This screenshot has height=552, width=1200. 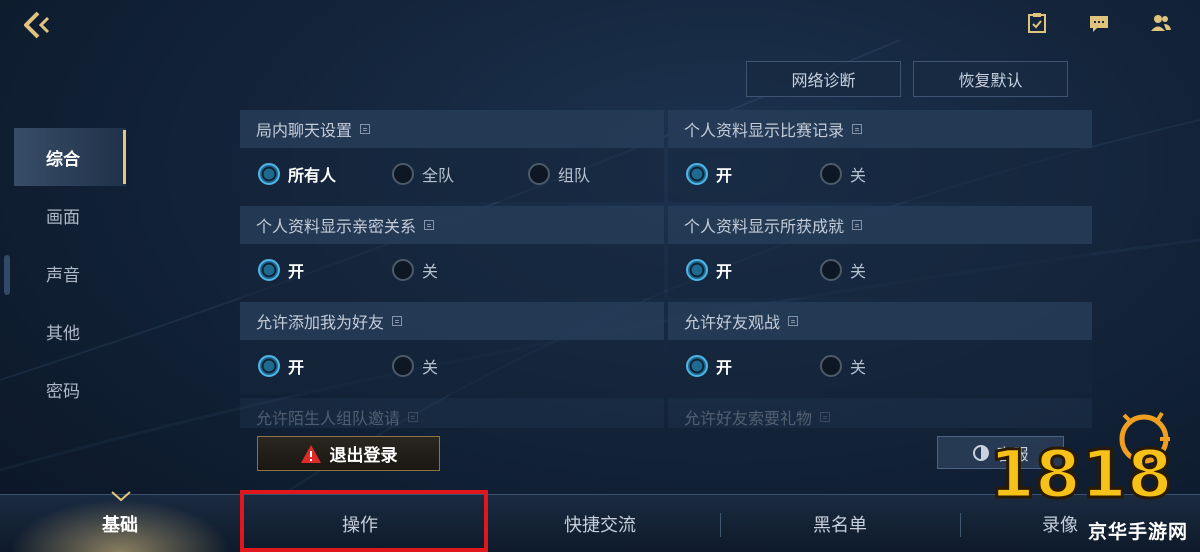 I want to click on watermark-18183-logo: 18183, so click(x=1081, y=463).